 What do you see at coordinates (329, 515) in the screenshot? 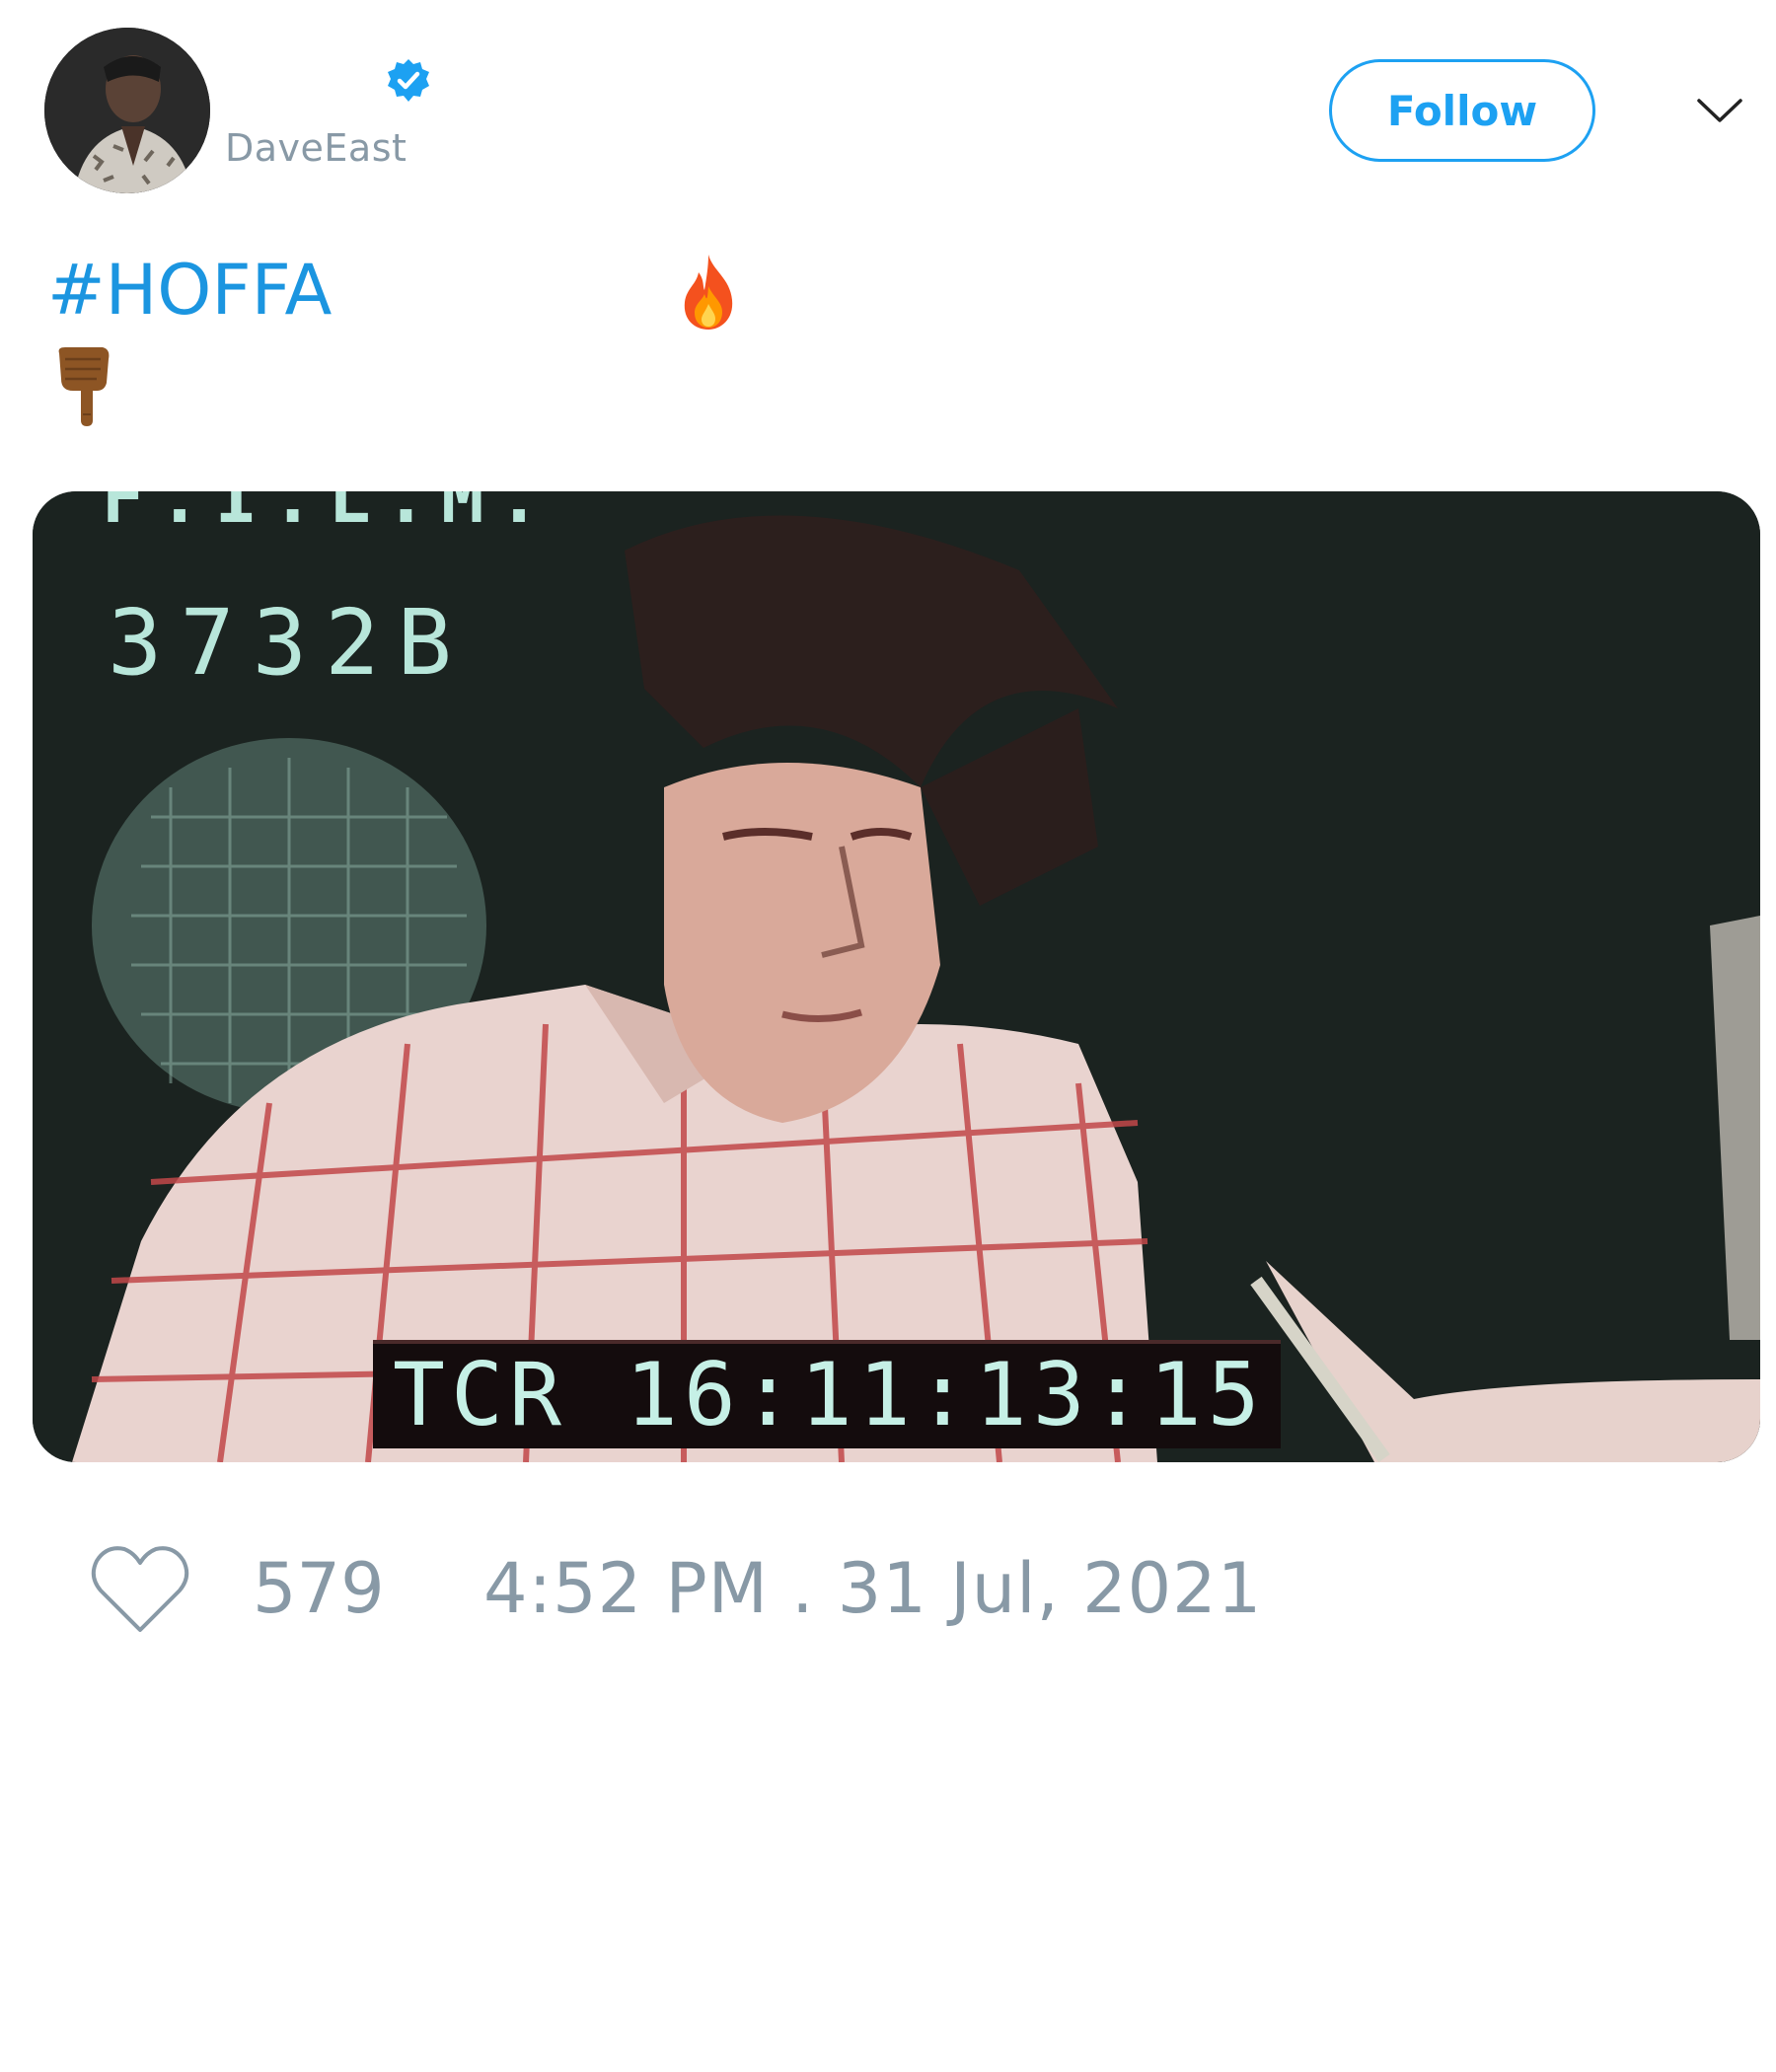
I see `film-overlay-text: F.I.L.M.` at bounding box center [329, 515].